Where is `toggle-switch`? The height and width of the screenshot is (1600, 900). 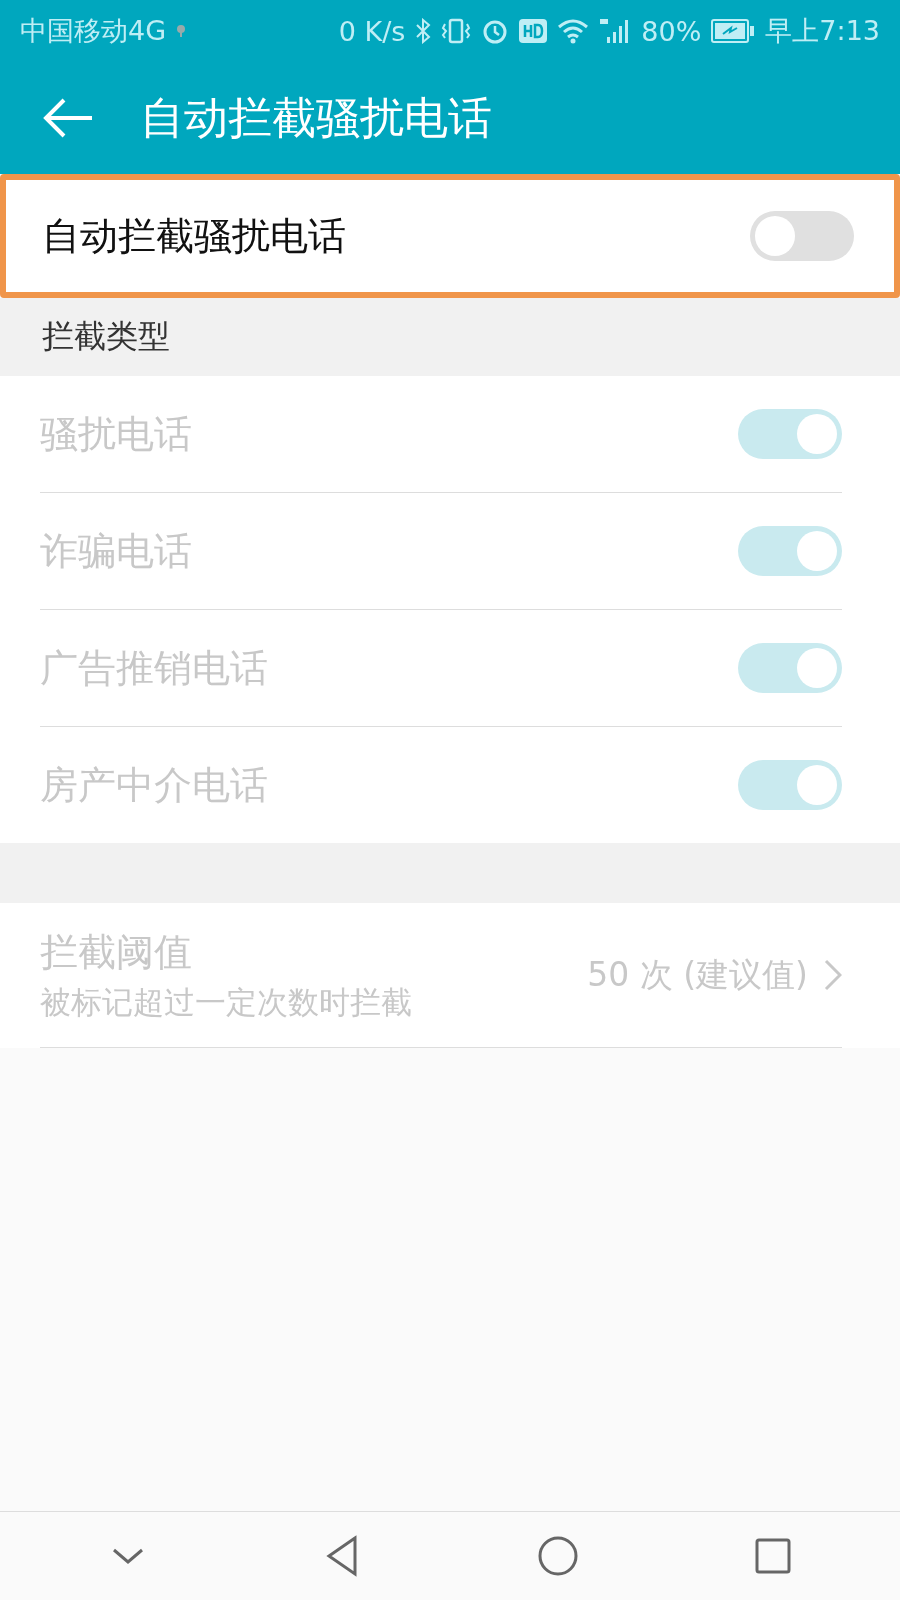 toggle-switch is located at coordinates (802, 236).